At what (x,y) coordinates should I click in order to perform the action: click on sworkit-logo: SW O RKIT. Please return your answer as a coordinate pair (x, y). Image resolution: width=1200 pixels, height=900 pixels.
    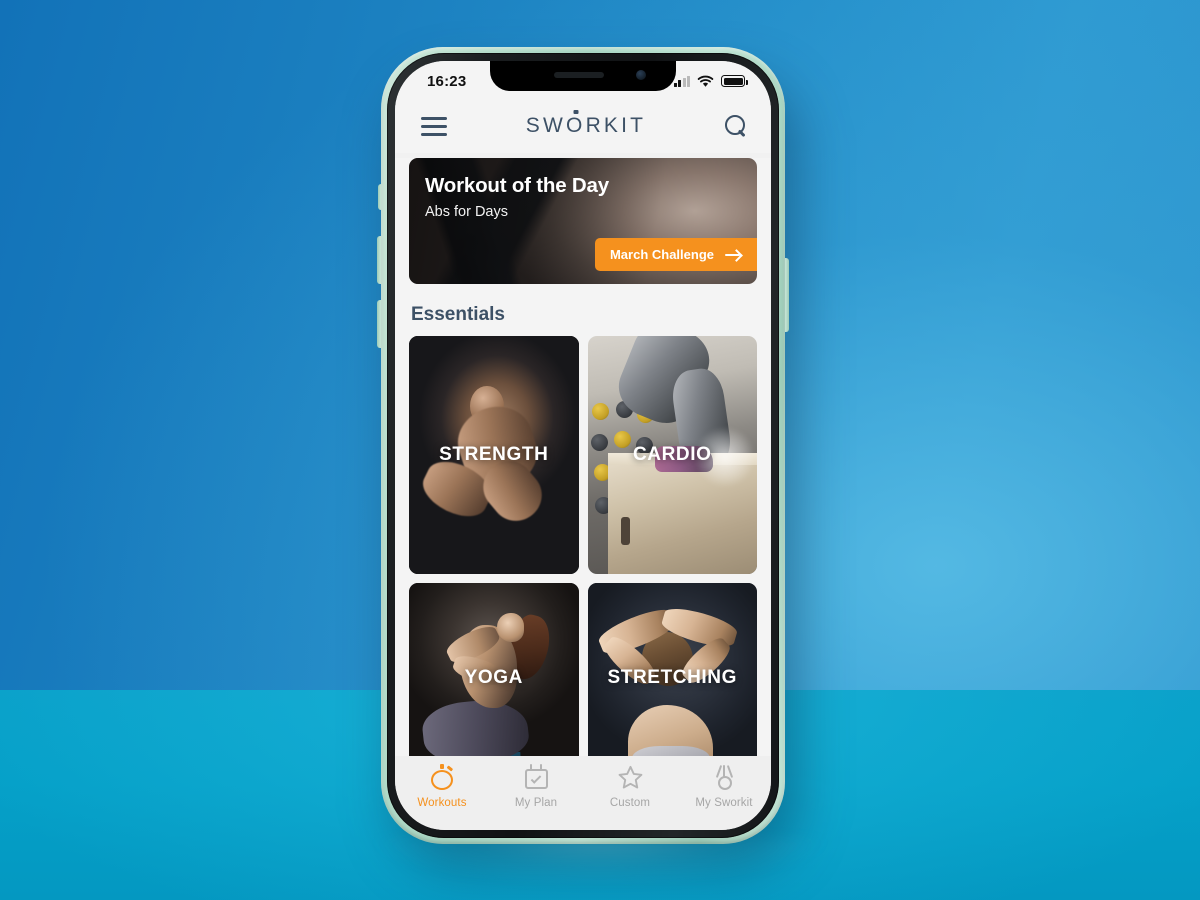
    Looking at the image, I should click on (586, 126).